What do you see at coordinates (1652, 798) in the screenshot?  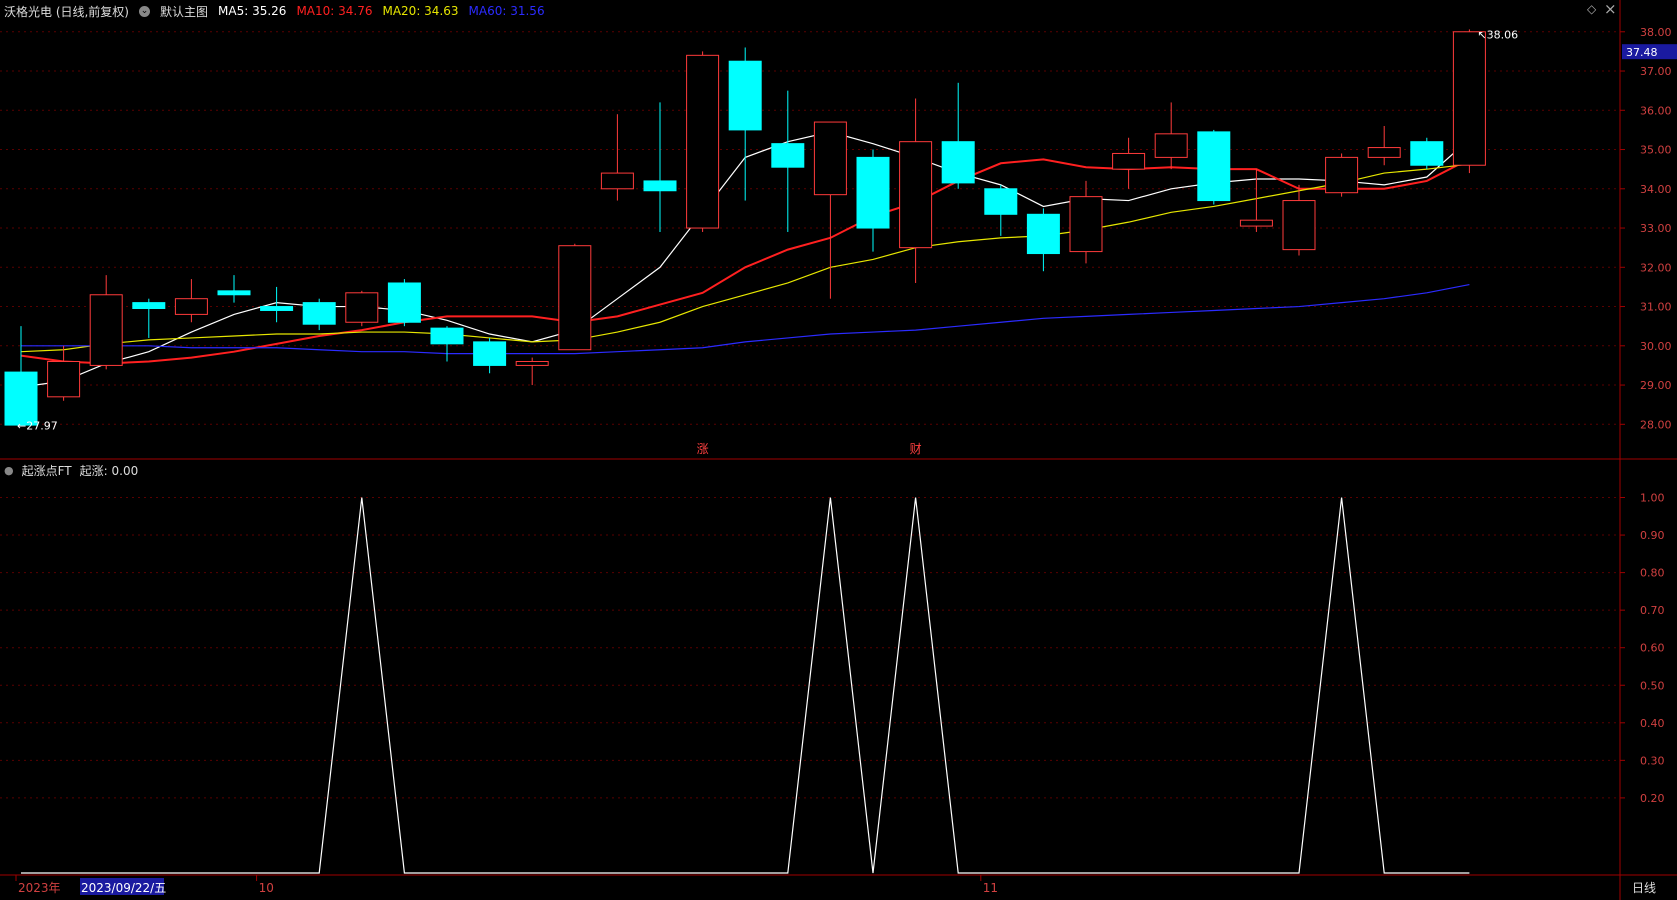 I see `indicator-ytick-label: 0.20` at bounding box center [1652, 798].